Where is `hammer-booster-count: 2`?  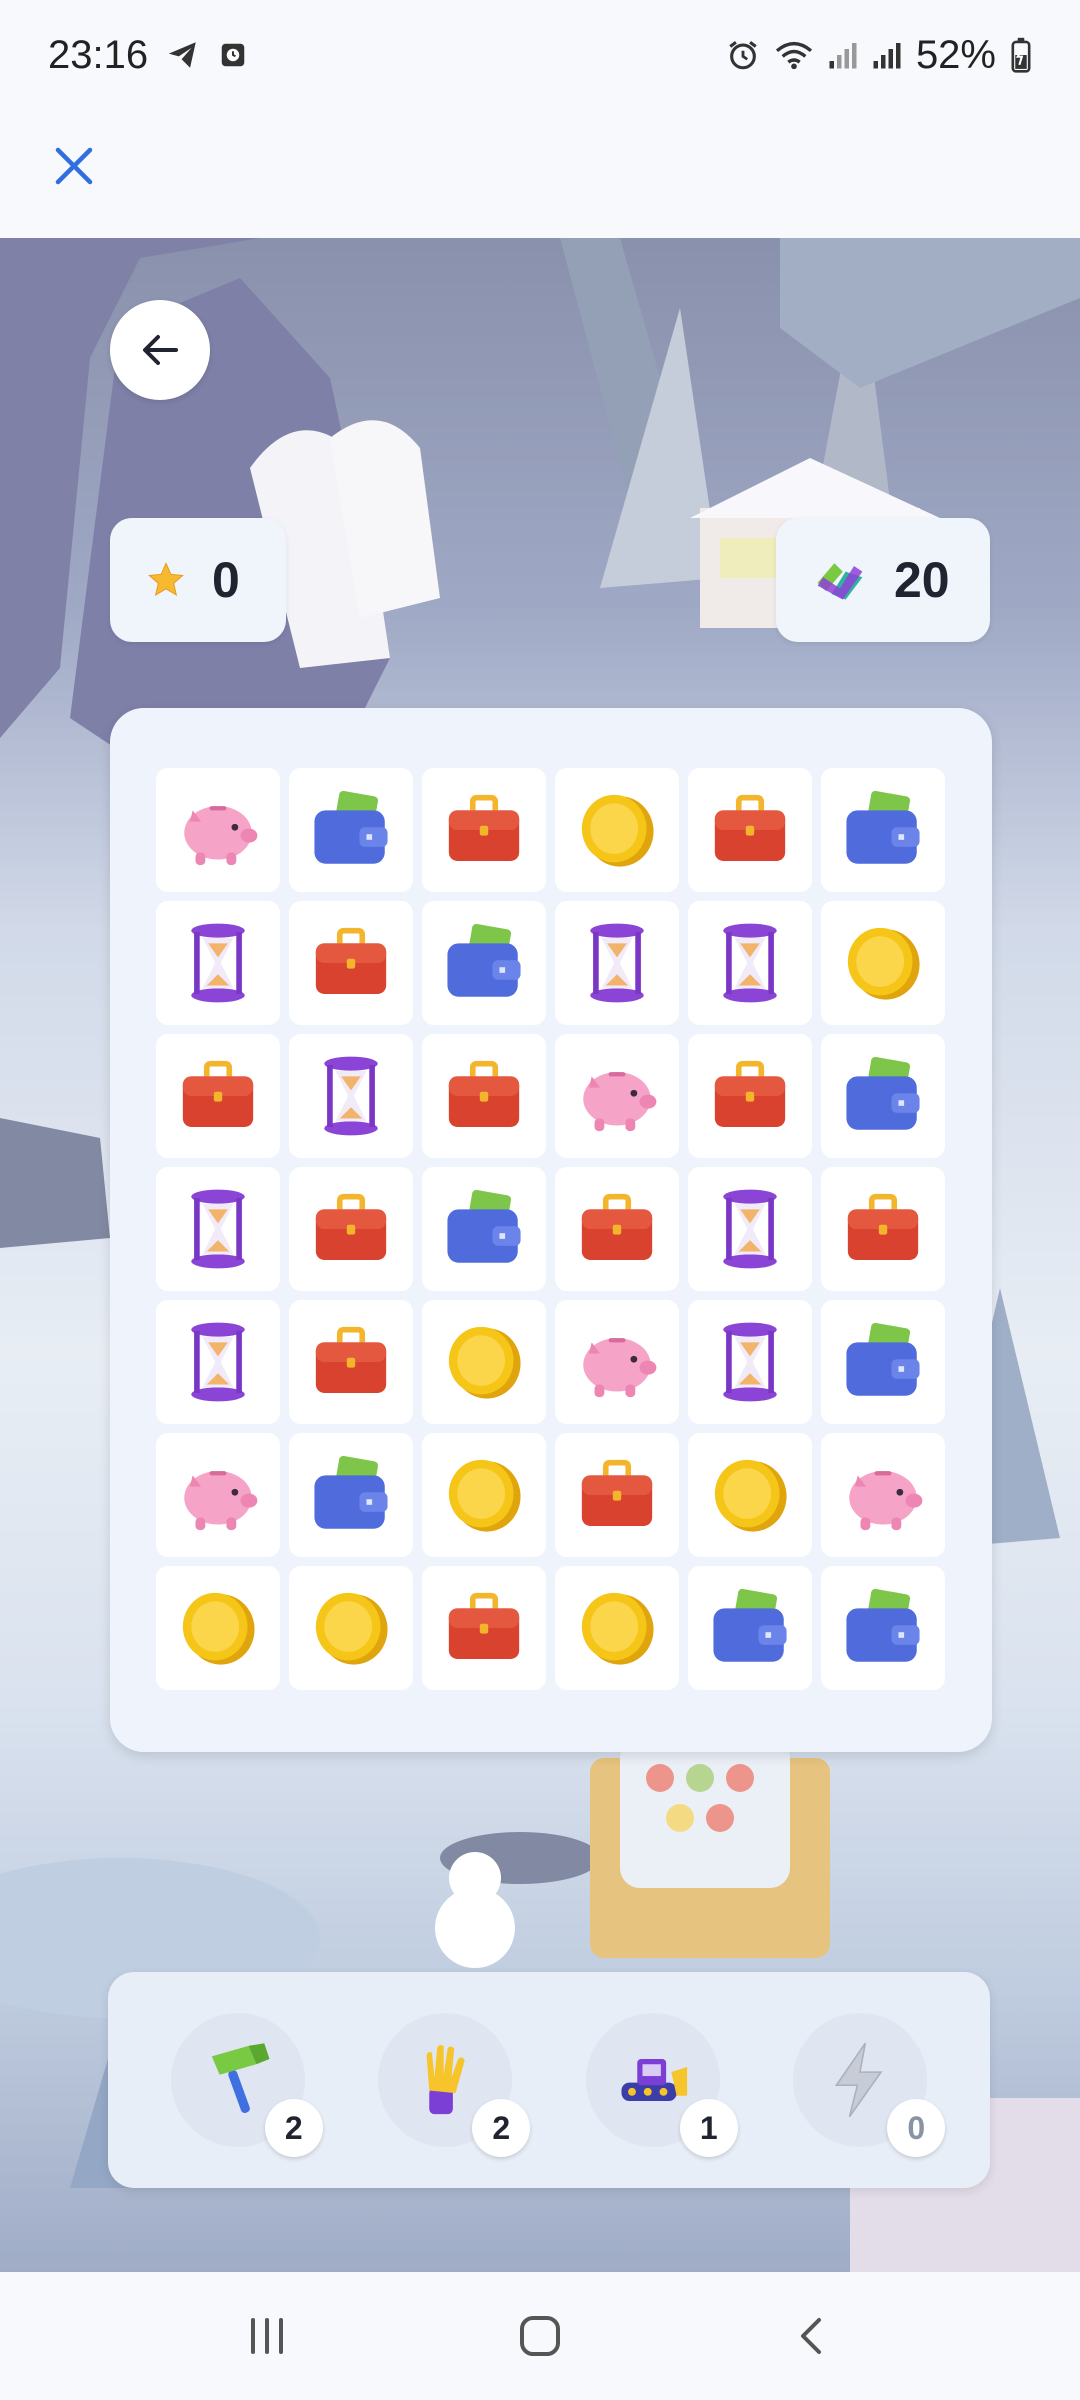
hammer-booster-count: 2 is located at coordinates (293, 2128).